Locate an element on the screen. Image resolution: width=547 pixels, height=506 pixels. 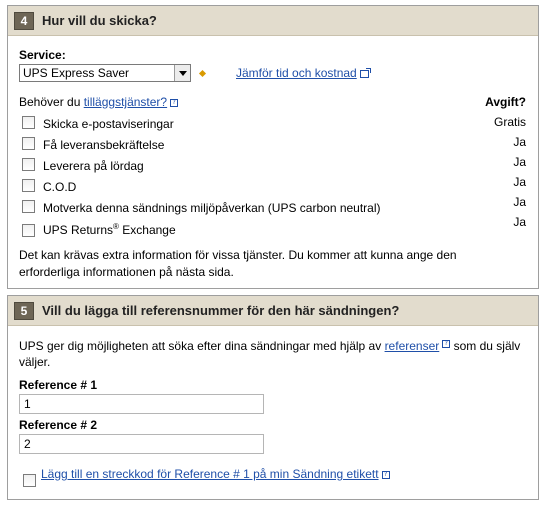
option-label: Få leveransbekräftelse is located at coordinates (104, 145).